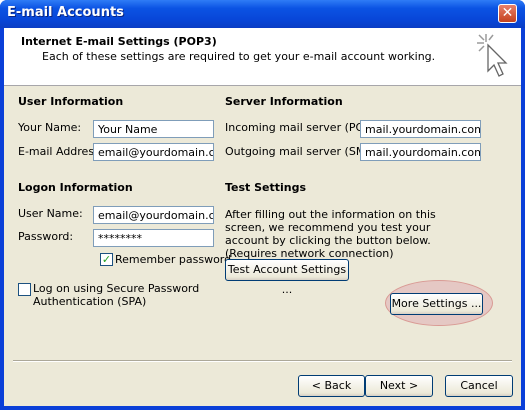  Describe the element at coordinates (173, 259) in the screenshot. I see `remember-password-label: Remember password` at that location.